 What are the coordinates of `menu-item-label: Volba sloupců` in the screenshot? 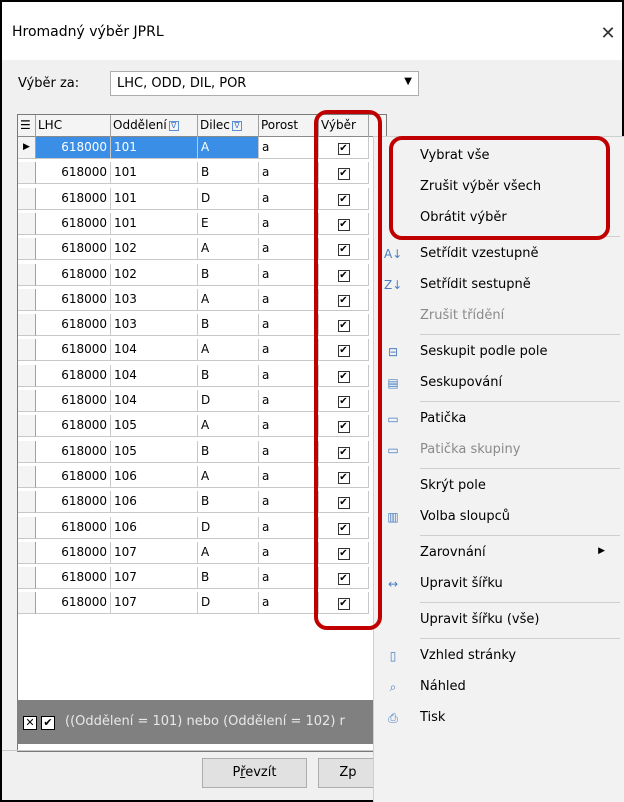 It's located at (465, 516).